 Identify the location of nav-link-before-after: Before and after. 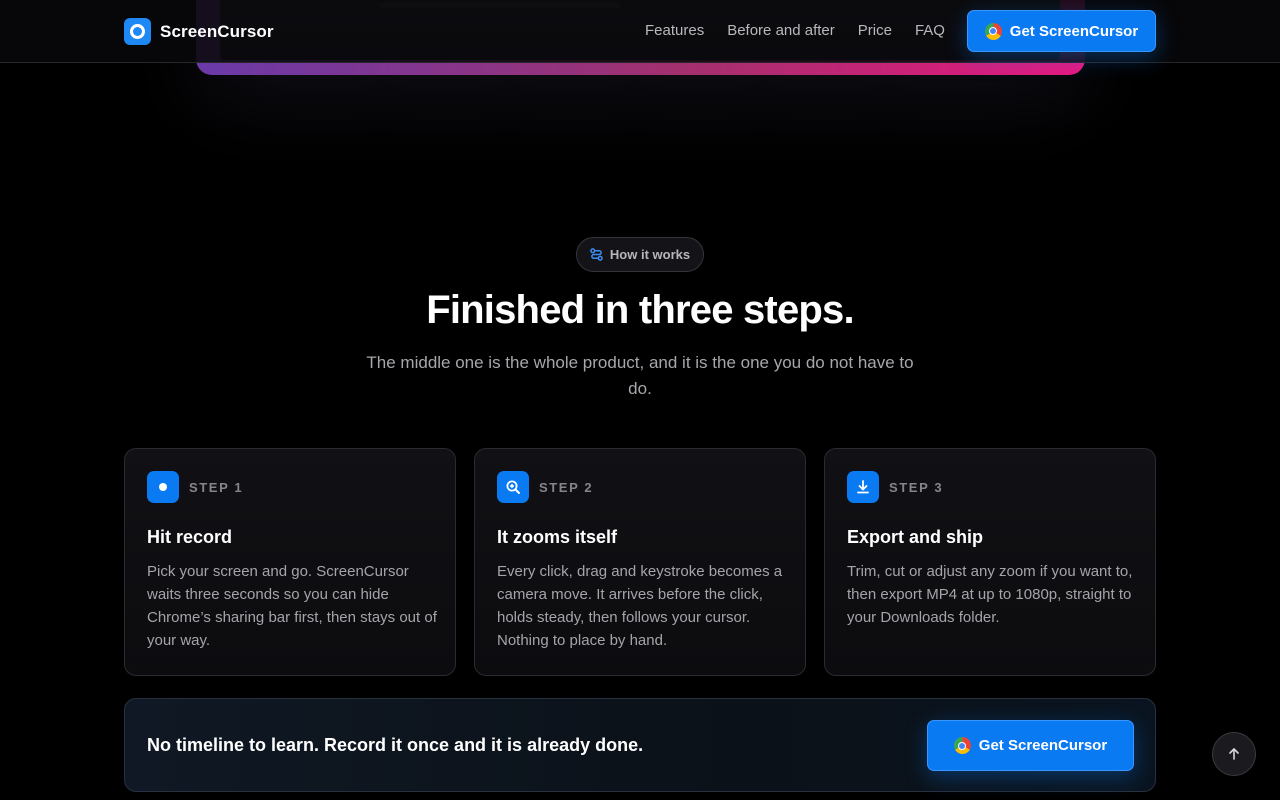
(781, 30).